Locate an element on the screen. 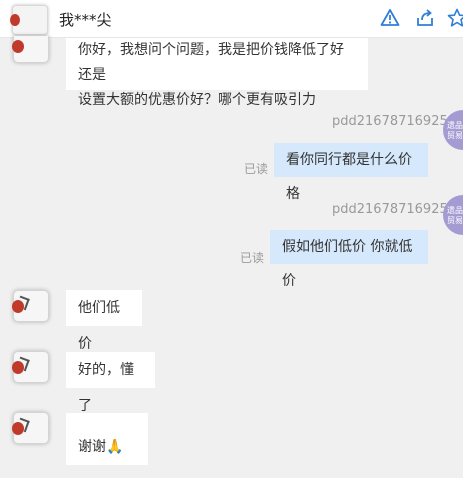  contact-name: 我***尖 is located at coordinates (85, 20).